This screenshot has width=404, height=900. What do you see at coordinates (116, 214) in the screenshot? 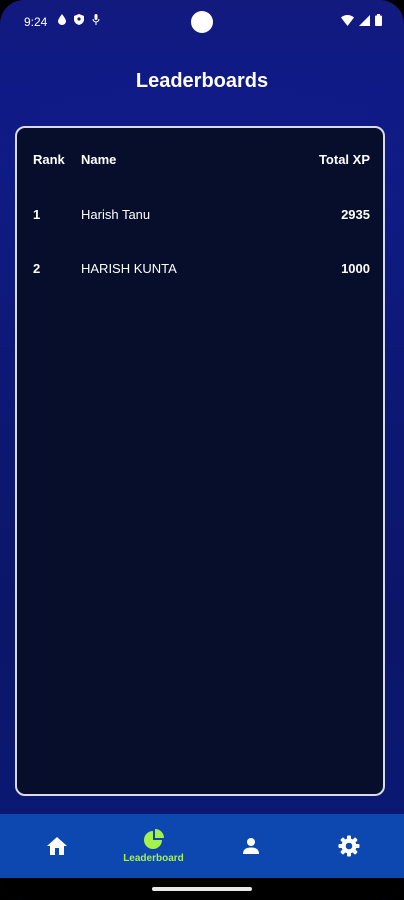
I see `row-name: Harish Tanu` at bounding box center [116, 214].